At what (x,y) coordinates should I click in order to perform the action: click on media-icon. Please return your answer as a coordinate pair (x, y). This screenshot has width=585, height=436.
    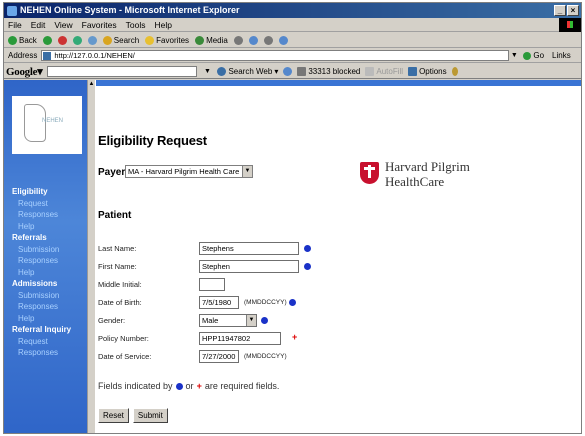
    Looking at the image, I should click on (200, 40).